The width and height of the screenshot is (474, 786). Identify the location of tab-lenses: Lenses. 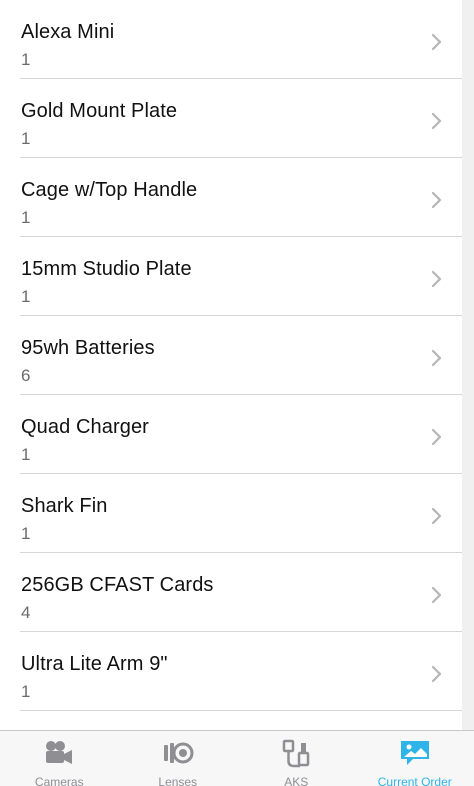
(178, 758).